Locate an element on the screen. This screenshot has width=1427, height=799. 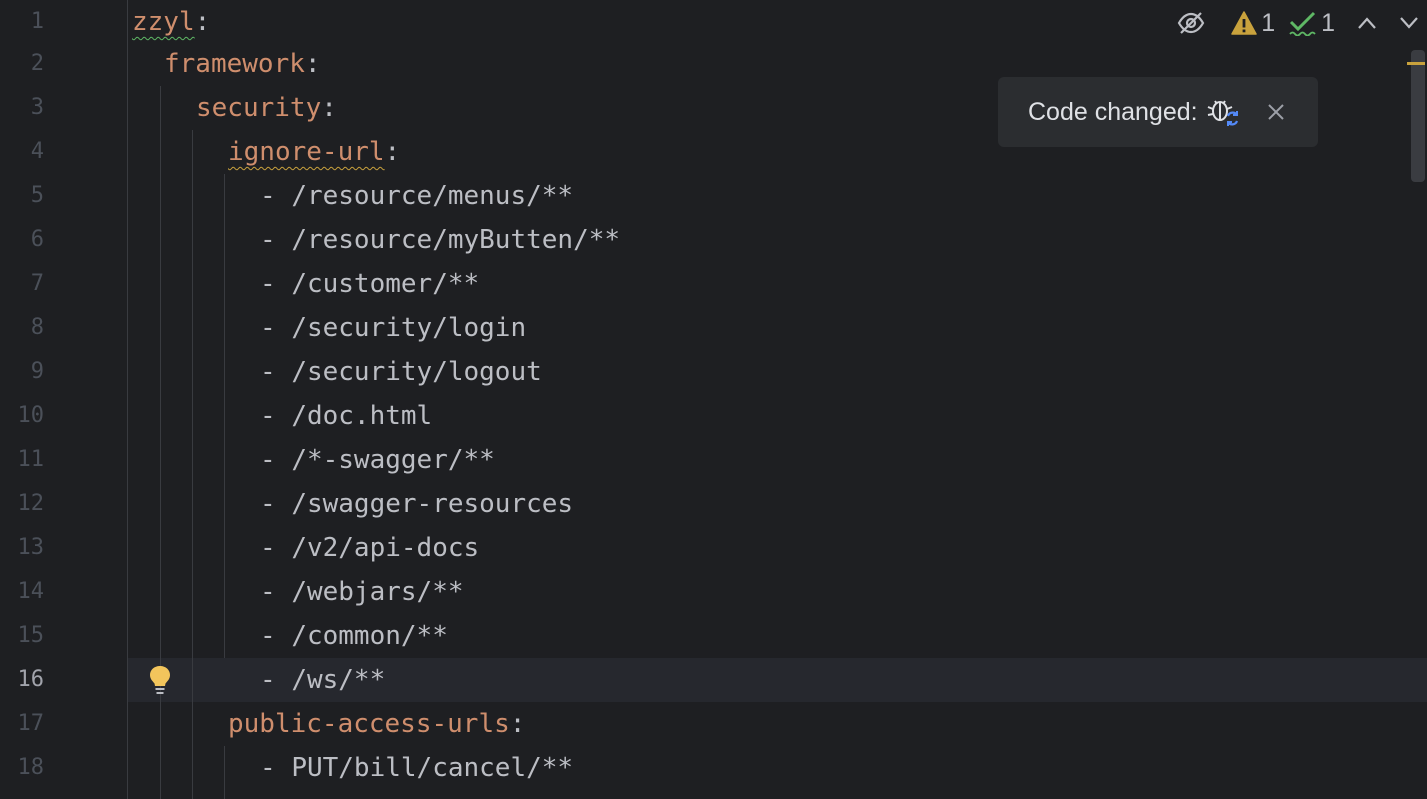
code-line-current: - /ws/** is located at coordinates (322, 680).